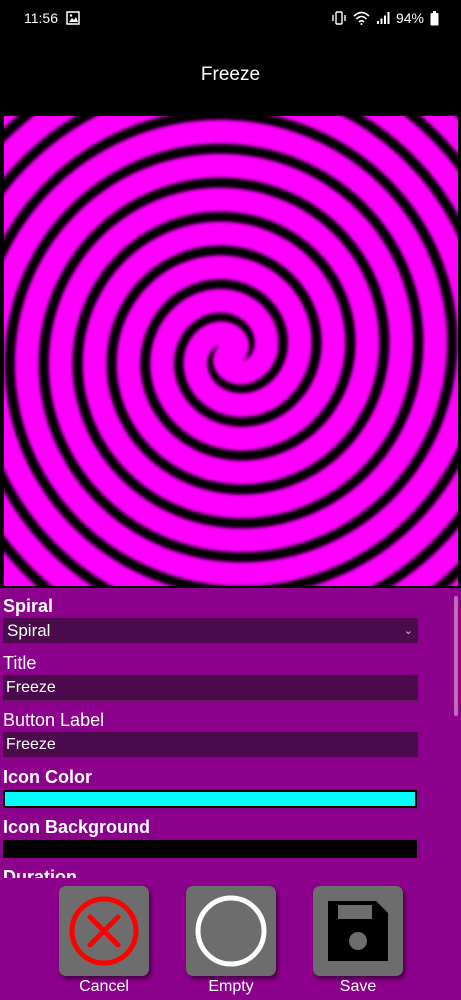  I want to click on wifi-icon, so click(361, 18).